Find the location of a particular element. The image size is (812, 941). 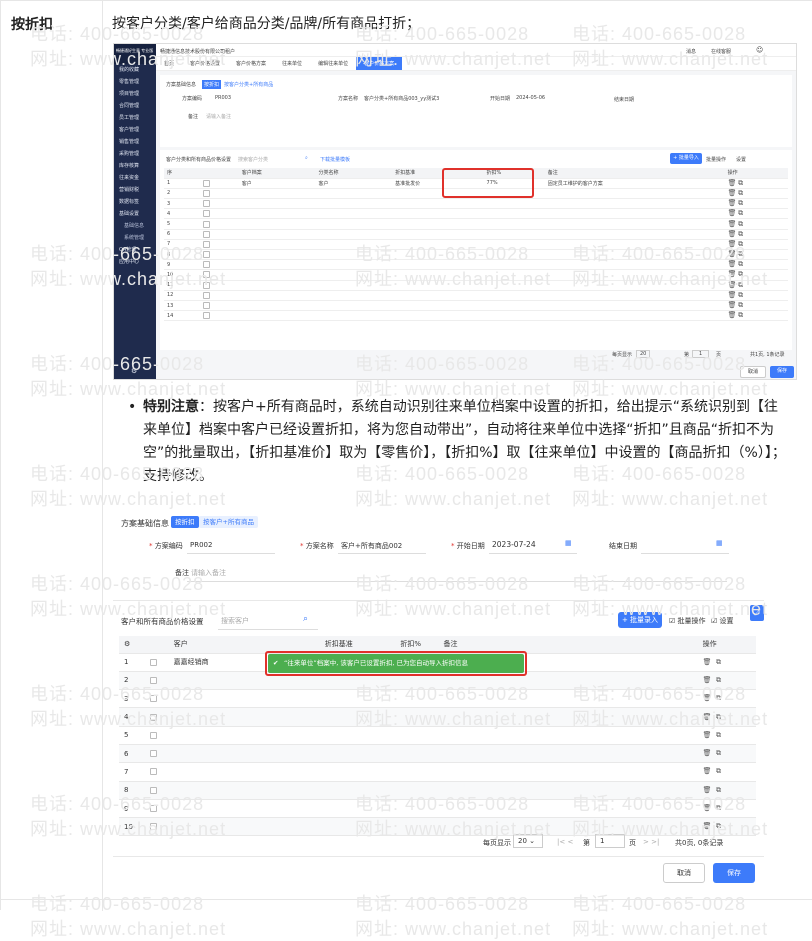

tab-partners: 往来单位 is located at coordinates (292, 63).